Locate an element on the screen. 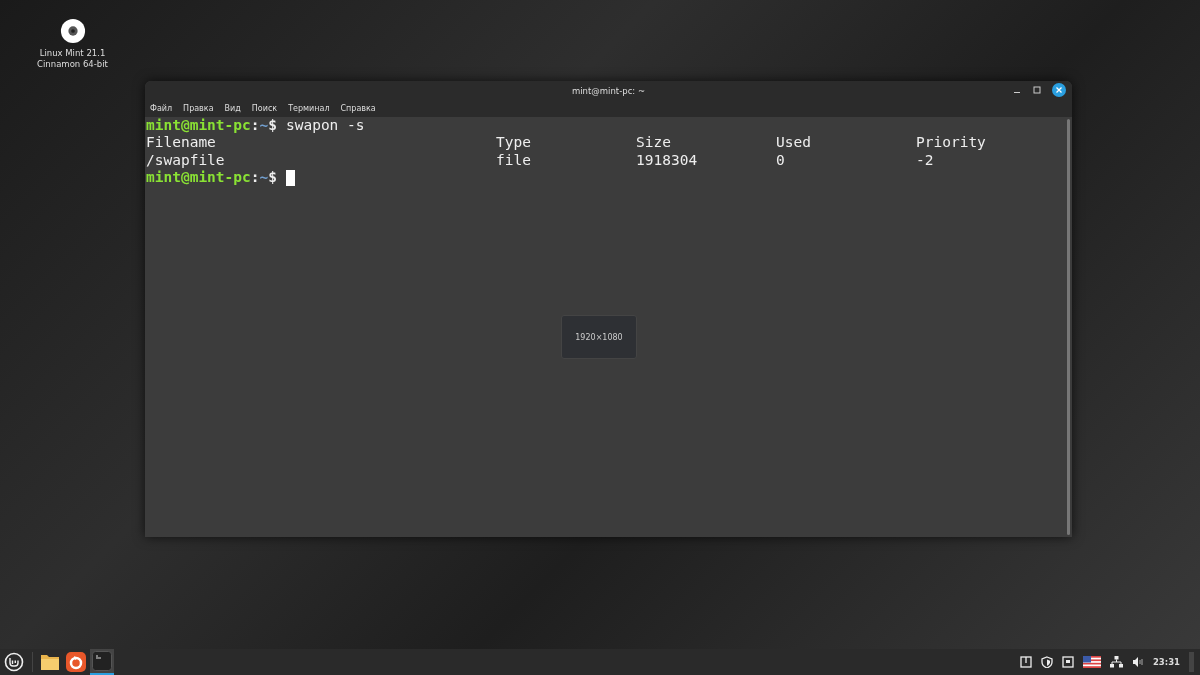  update-icon is located at coordinates (1067, 662).